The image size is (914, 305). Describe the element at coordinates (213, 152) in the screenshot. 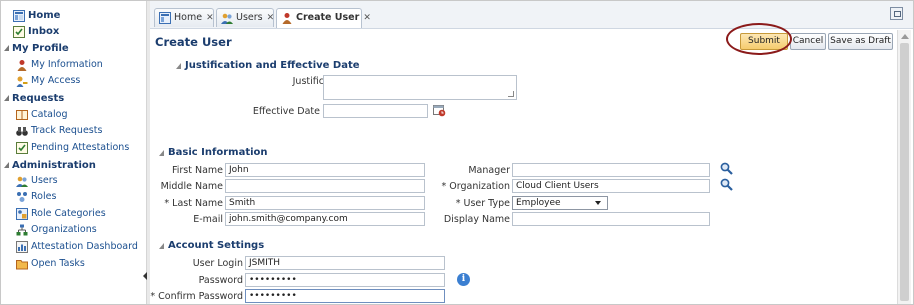

I see `section-header-basic-information: Basic Information` at that location.